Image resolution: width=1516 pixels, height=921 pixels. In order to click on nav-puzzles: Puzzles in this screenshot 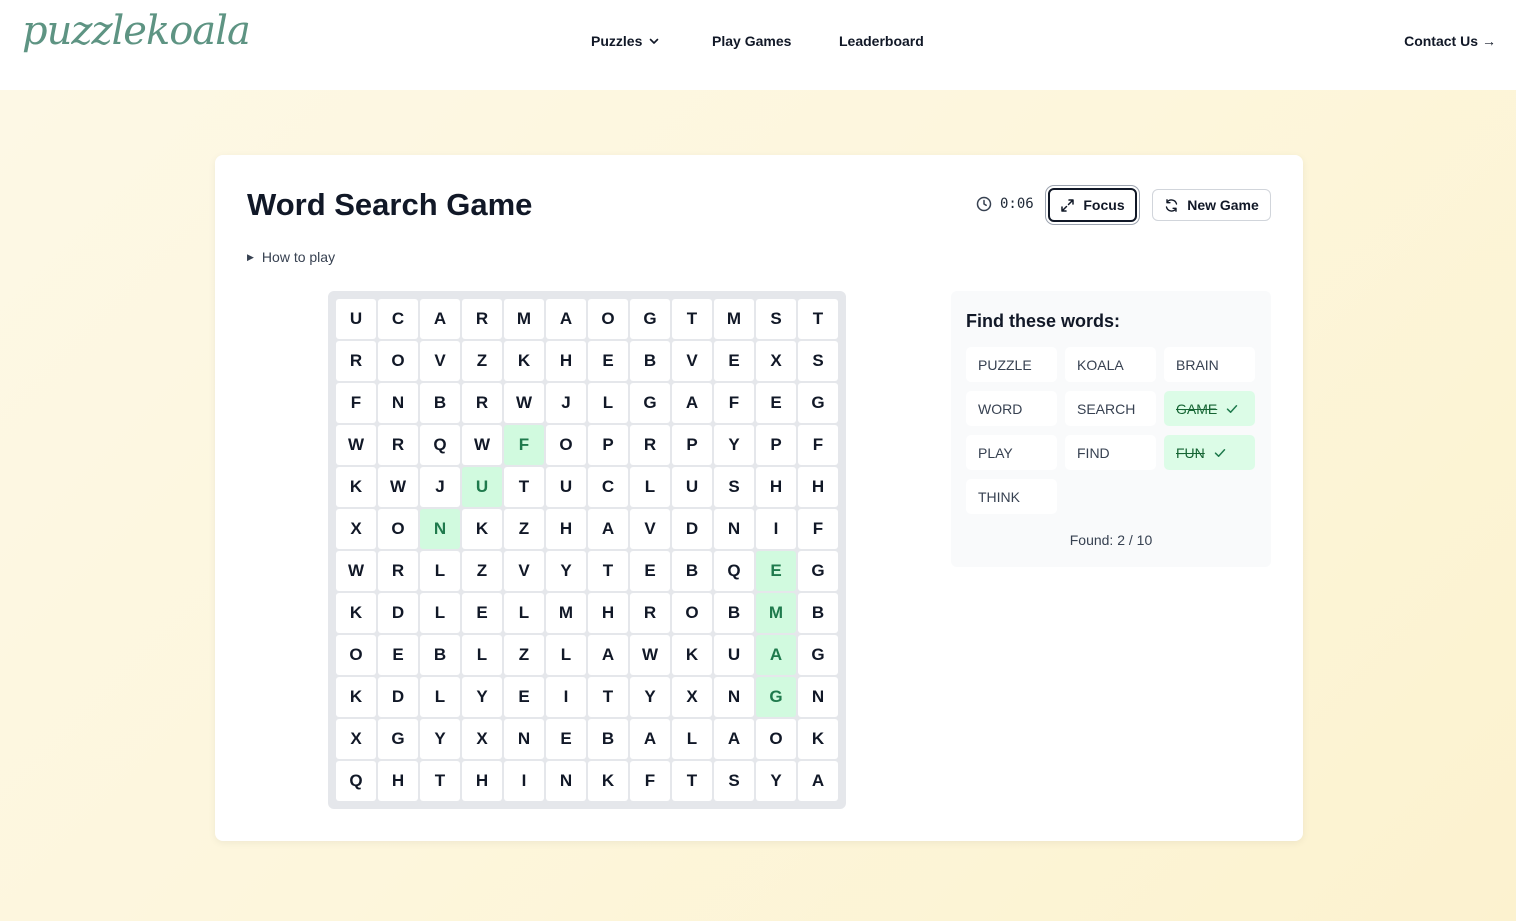, I will do `click(625, 41)`.